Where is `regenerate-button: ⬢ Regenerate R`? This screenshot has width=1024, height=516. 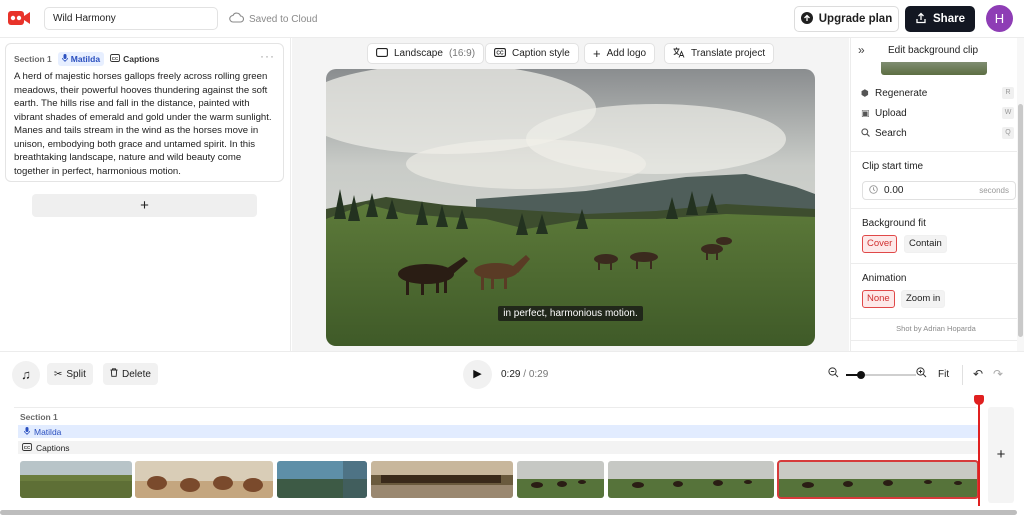
regenerate-button: ⬢ Regenerate R is located at coordinates (938, 93).